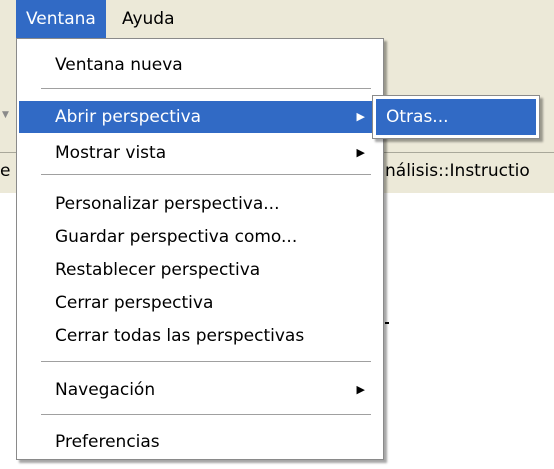 Image resolution: width=554 pixels, height=469 pixels. What do you see at coordinates (180, 336) in the screenshot?
I see `menu-item-label: Cerrar todas las perspectivas` at bounding box center [180, 336].